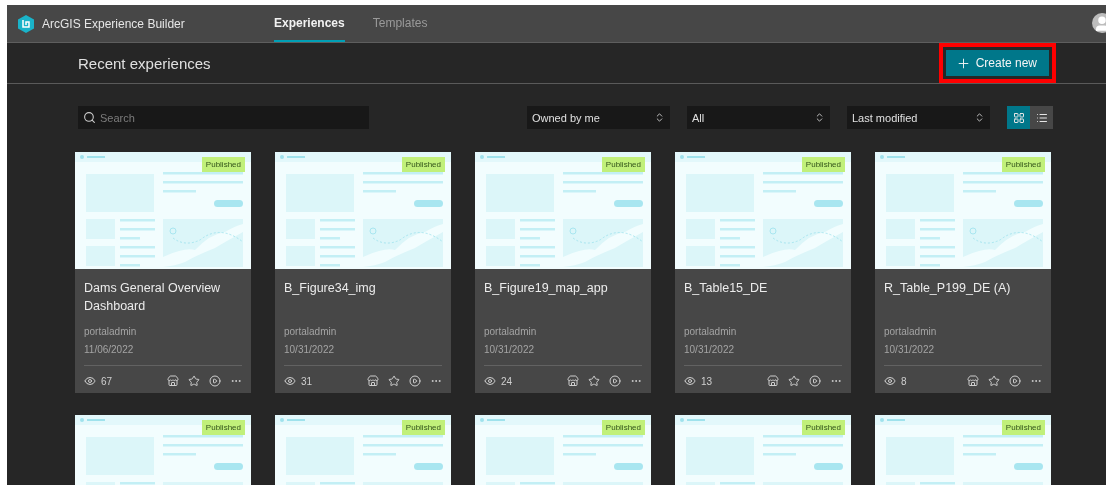  What do you see at coordinates (918, 117) in the screenshot?
I see `filter-dropdown: Last modified` at bounding box center [918, 117].